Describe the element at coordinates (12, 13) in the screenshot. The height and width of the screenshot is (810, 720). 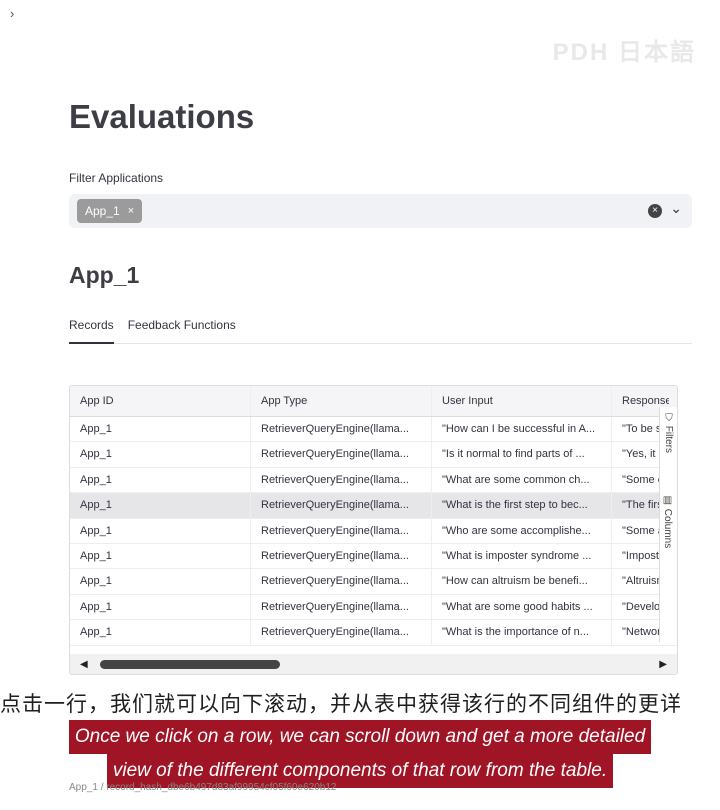
I see `sidebar-expand-icon: ›` at that location.